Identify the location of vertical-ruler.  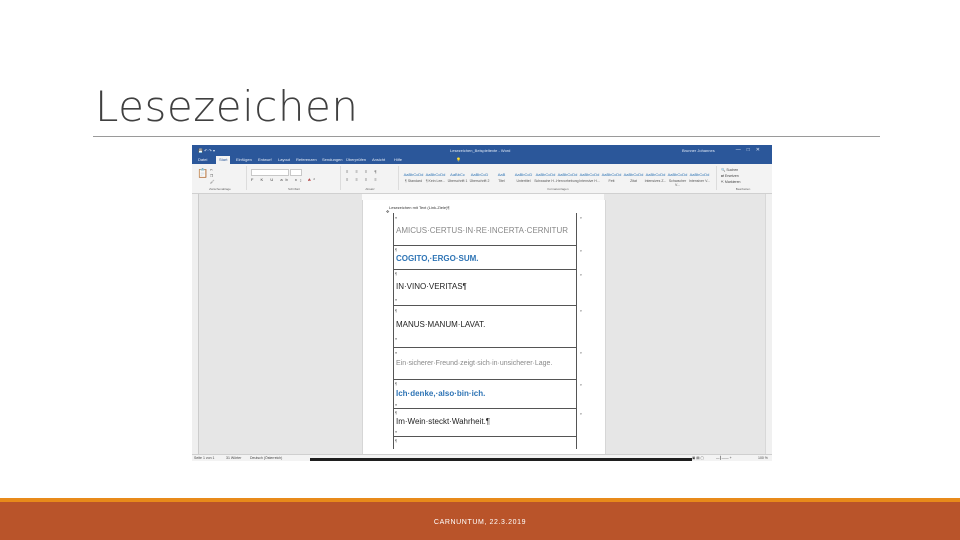
(195, 324).